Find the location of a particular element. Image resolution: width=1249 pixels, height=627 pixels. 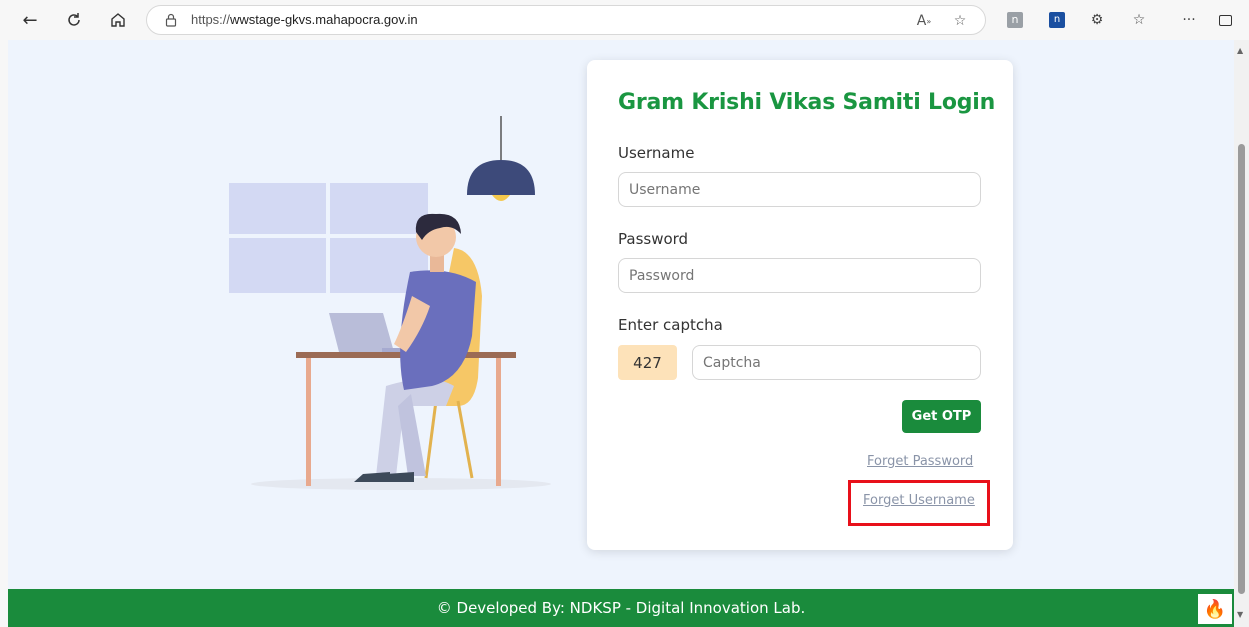

username-input is located at coordinates (799, 189).